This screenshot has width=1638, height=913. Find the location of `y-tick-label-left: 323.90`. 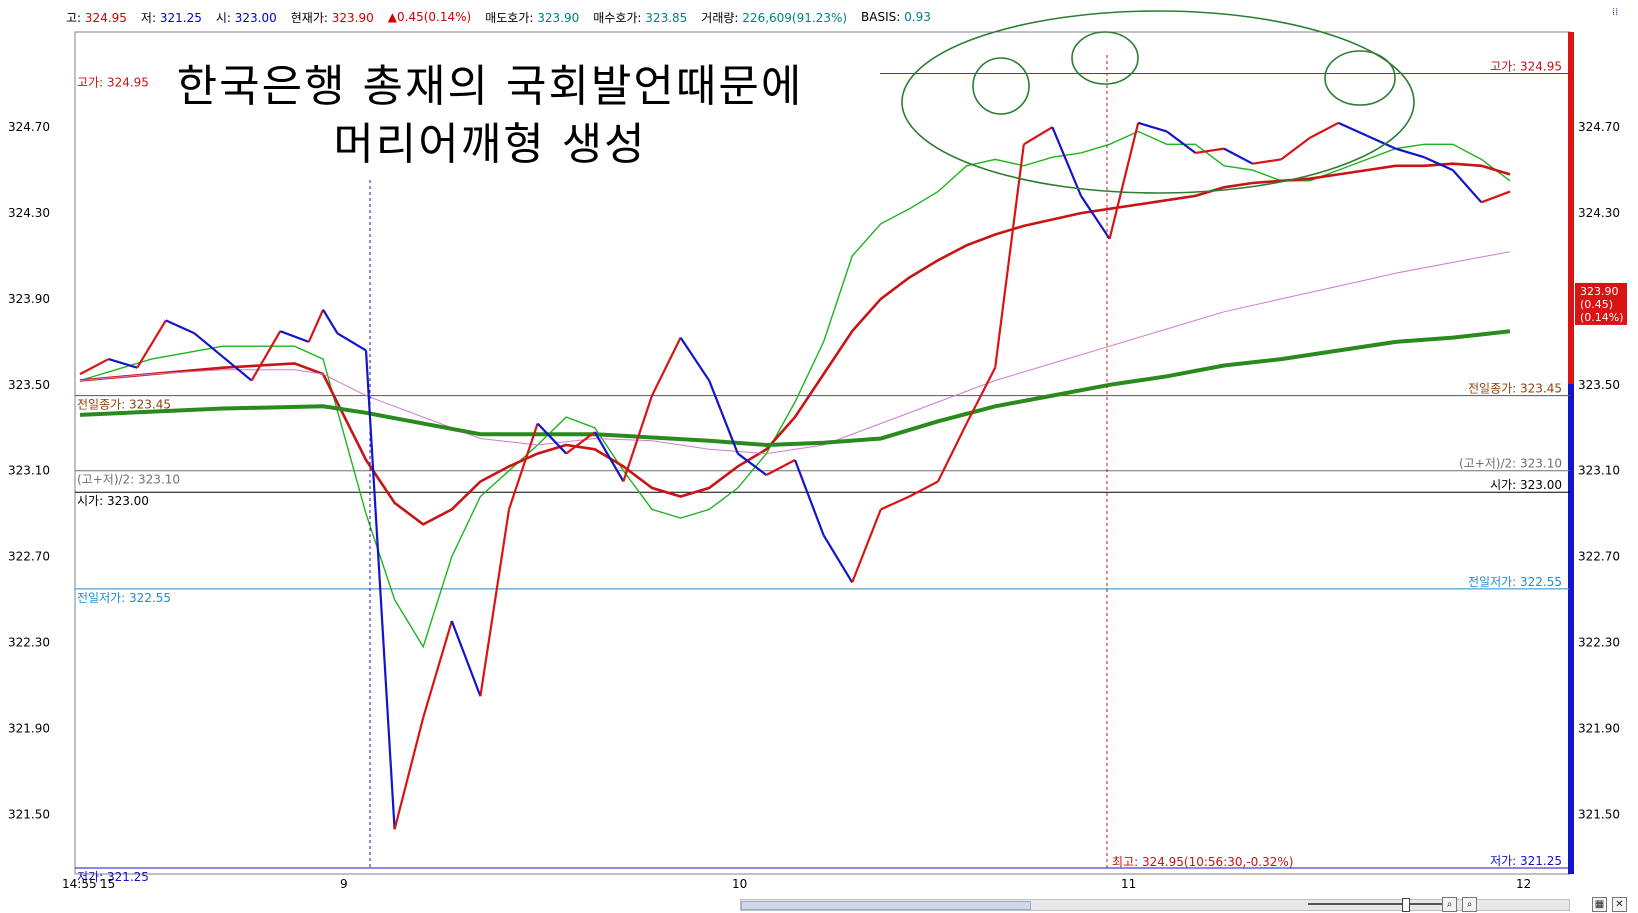

y-tick-label-left: 323.90 is located at coordinates (29, 299).